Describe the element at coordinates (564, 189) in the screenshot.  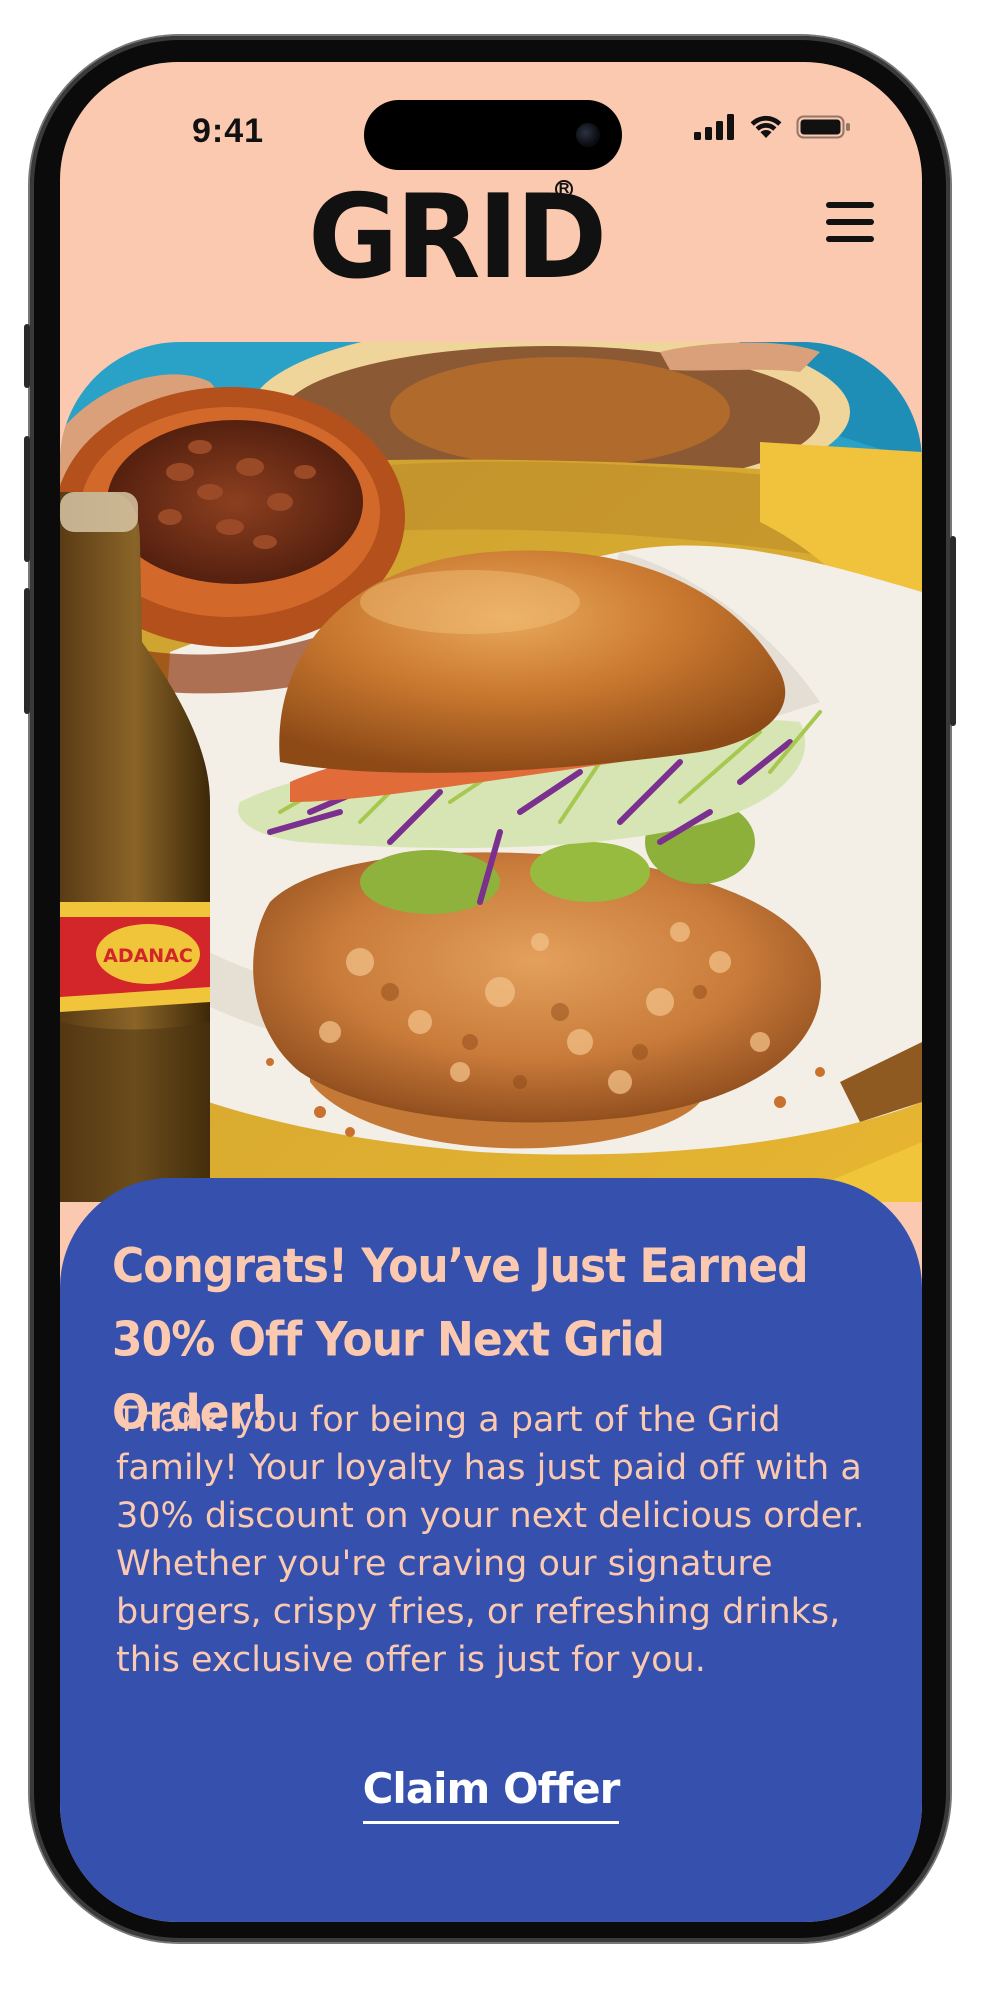
I see `registered-mark: R` at that location.